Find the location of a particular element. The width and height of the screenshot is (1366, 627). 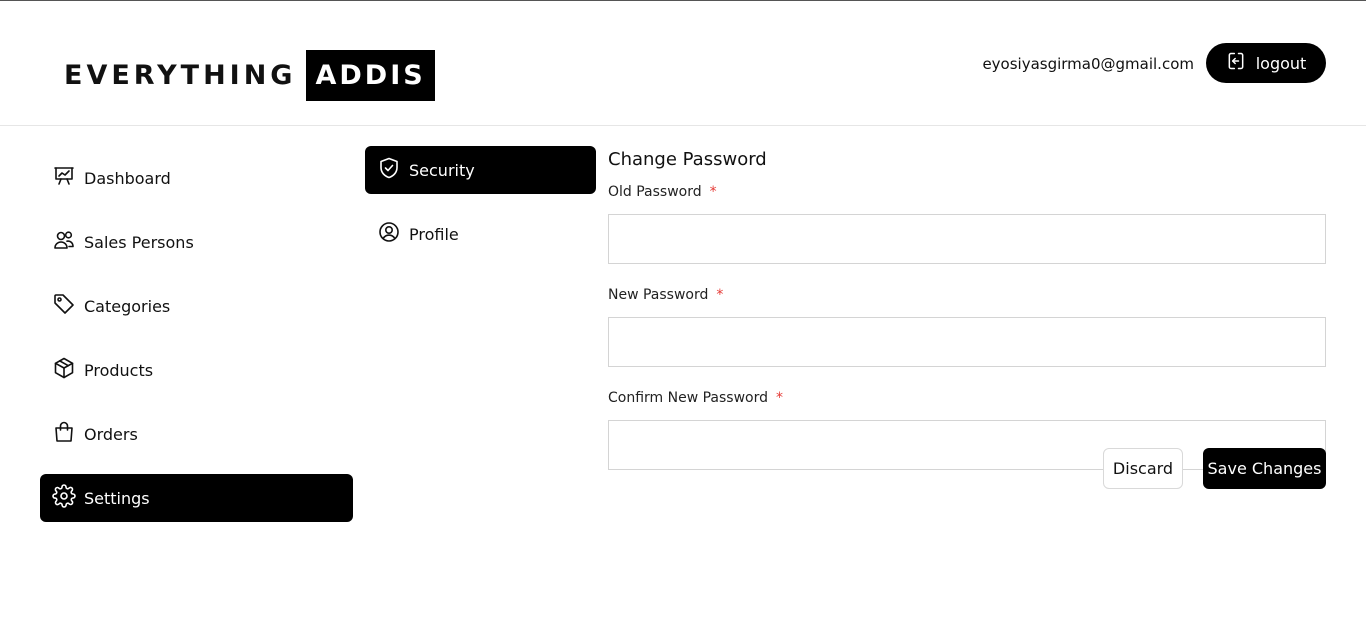

sidebar-item-label: Orders is located at coordinates (111, 434).